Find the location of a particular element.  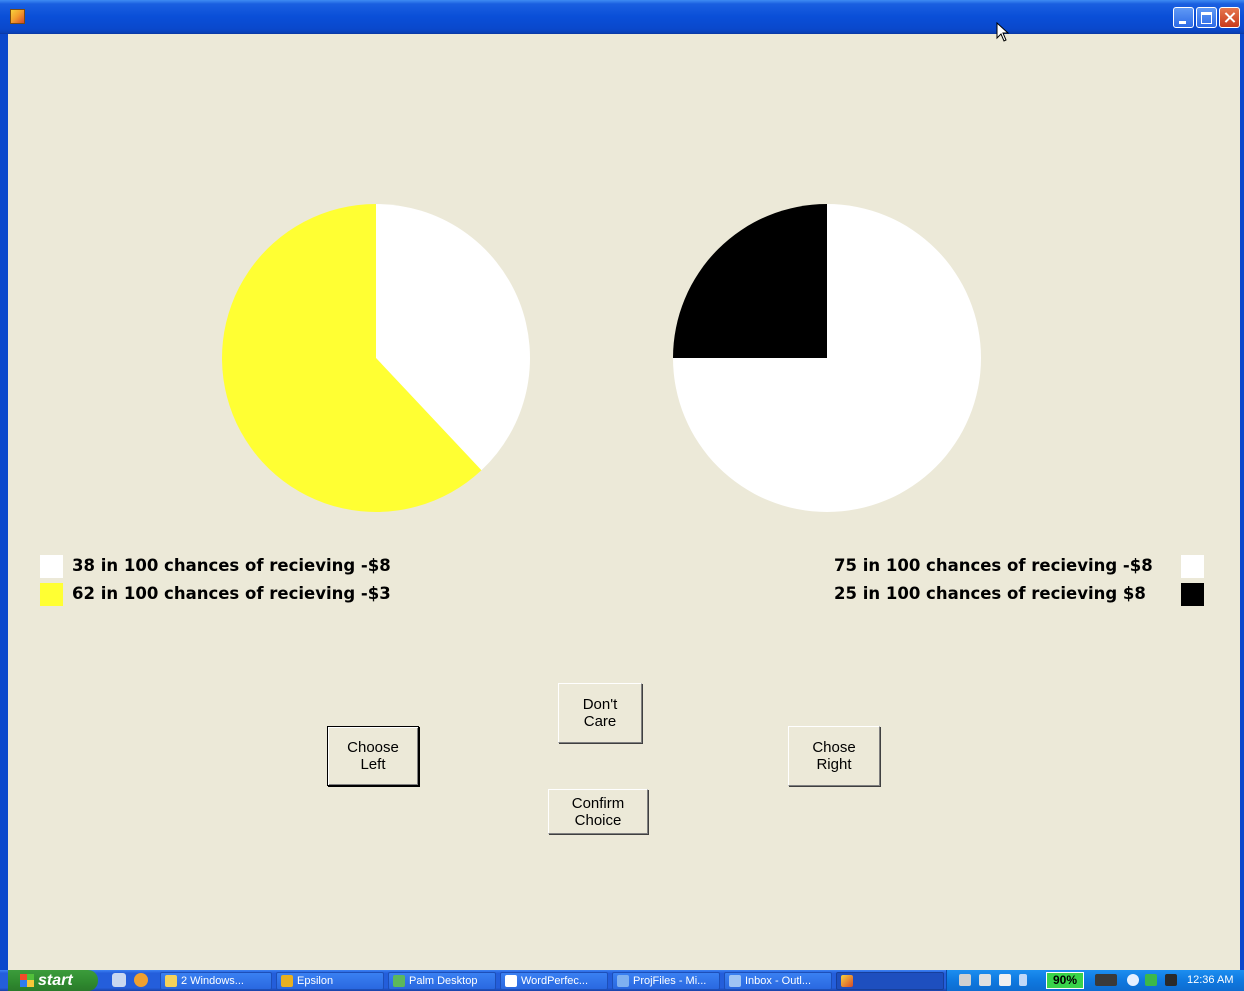

start-label: start is located at coordinates (55, 980).